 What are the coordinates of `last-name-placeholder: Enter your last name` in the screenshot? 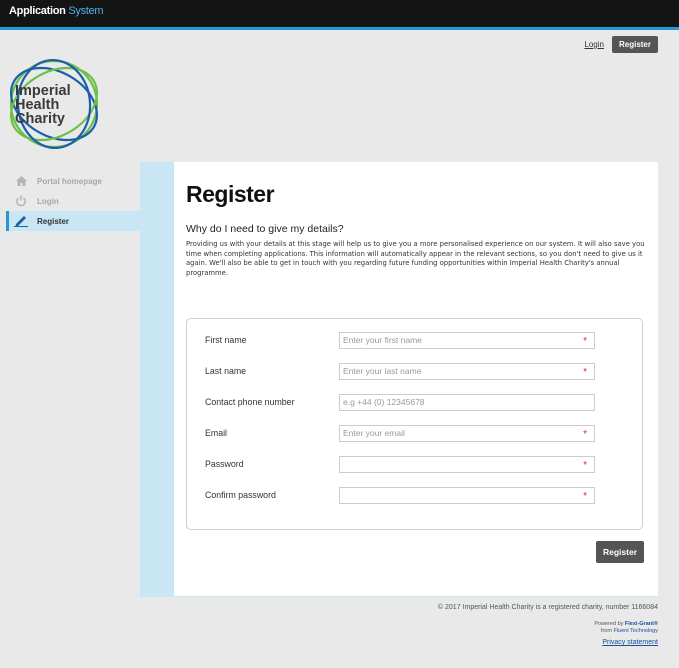 It's located at (382, 371).